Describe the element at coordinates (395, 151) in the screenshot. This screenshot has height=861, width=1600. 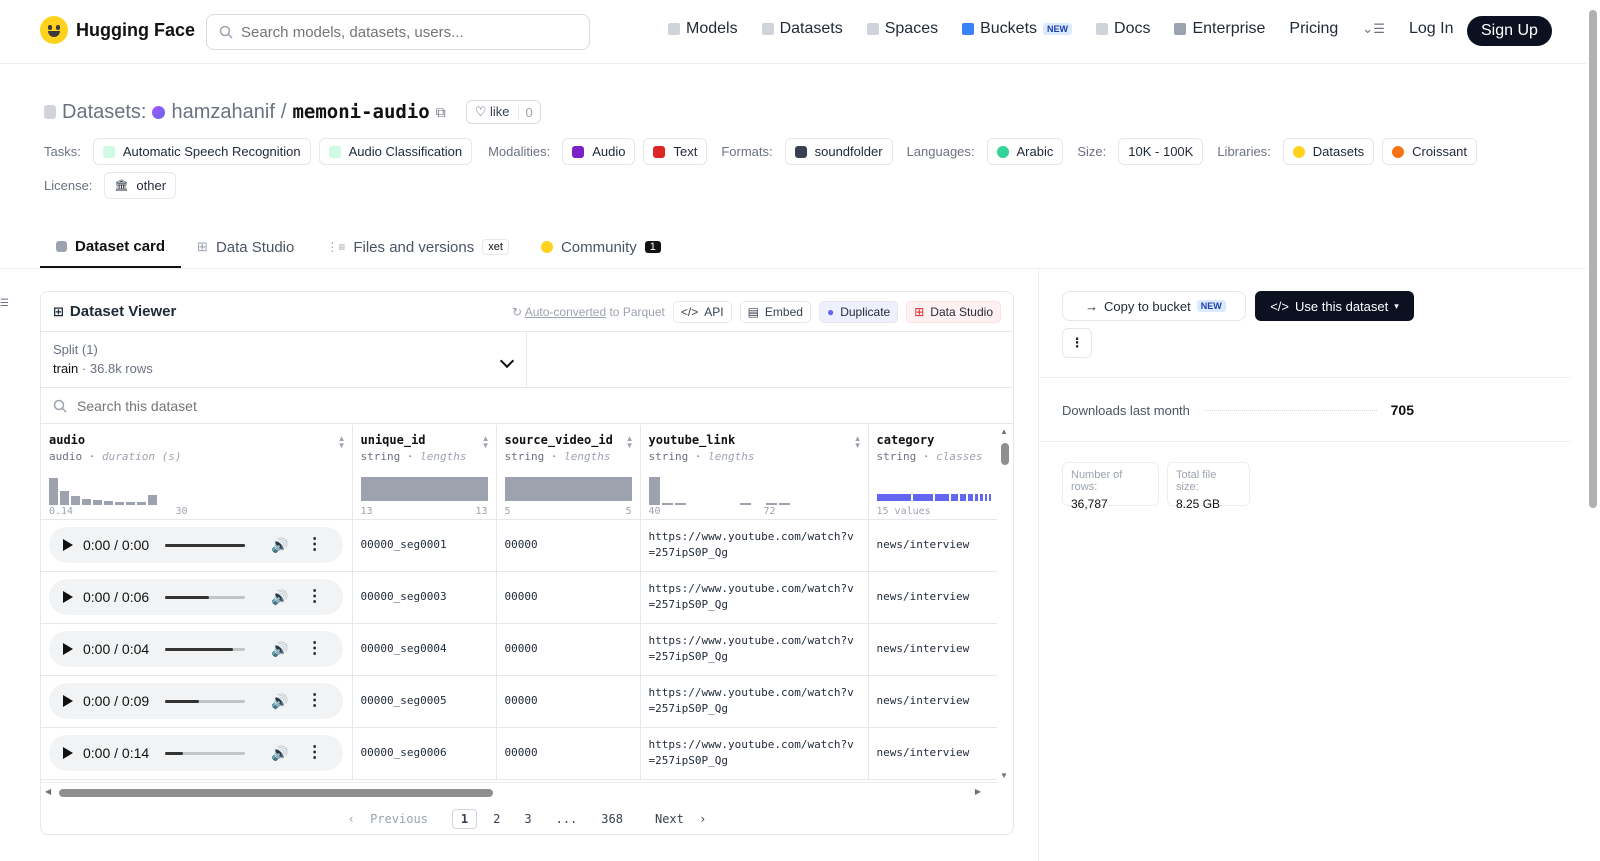
I see `tag-audio-classification: Audio Classification` at that location.